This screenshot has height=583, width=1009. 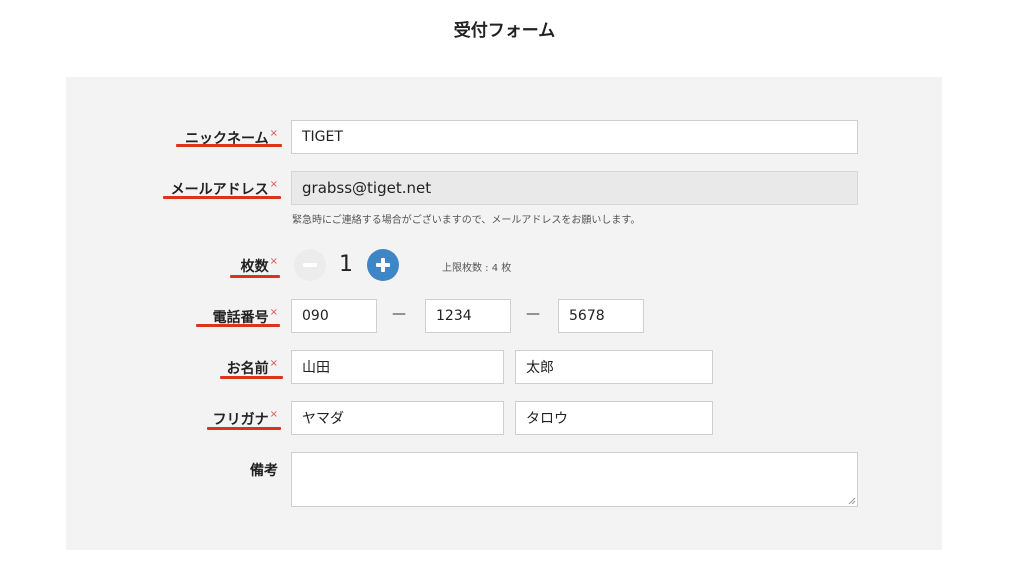 What do you see at coordinates (614, 418) in the screenshot?
I see `first-name-kana-input` at bounding box center [614, 418].